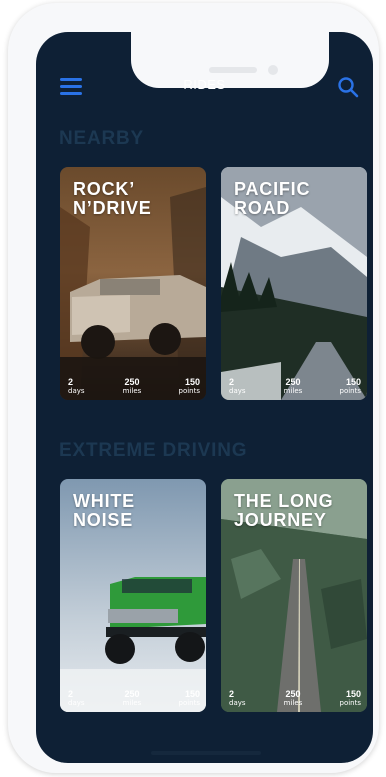  Describe the element at coordinates (348, 87) in the screenshot. I see `search-icon` at that location.